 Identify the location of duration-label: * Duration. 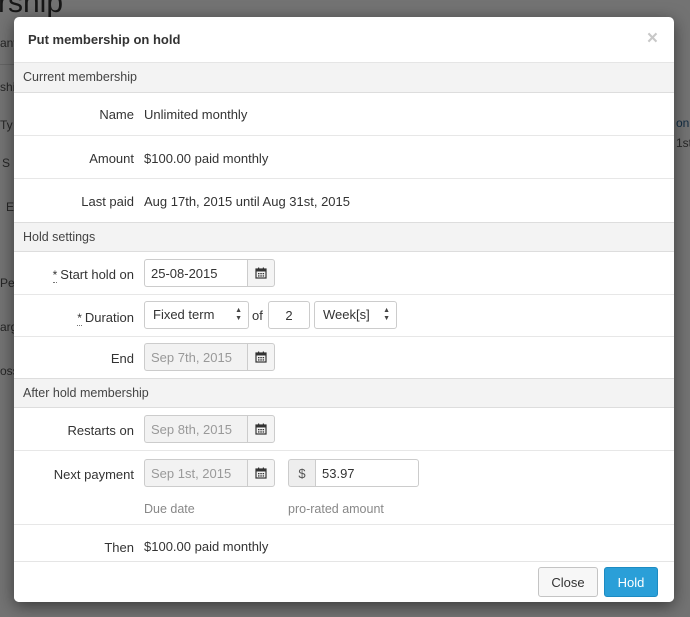
(105, 318).